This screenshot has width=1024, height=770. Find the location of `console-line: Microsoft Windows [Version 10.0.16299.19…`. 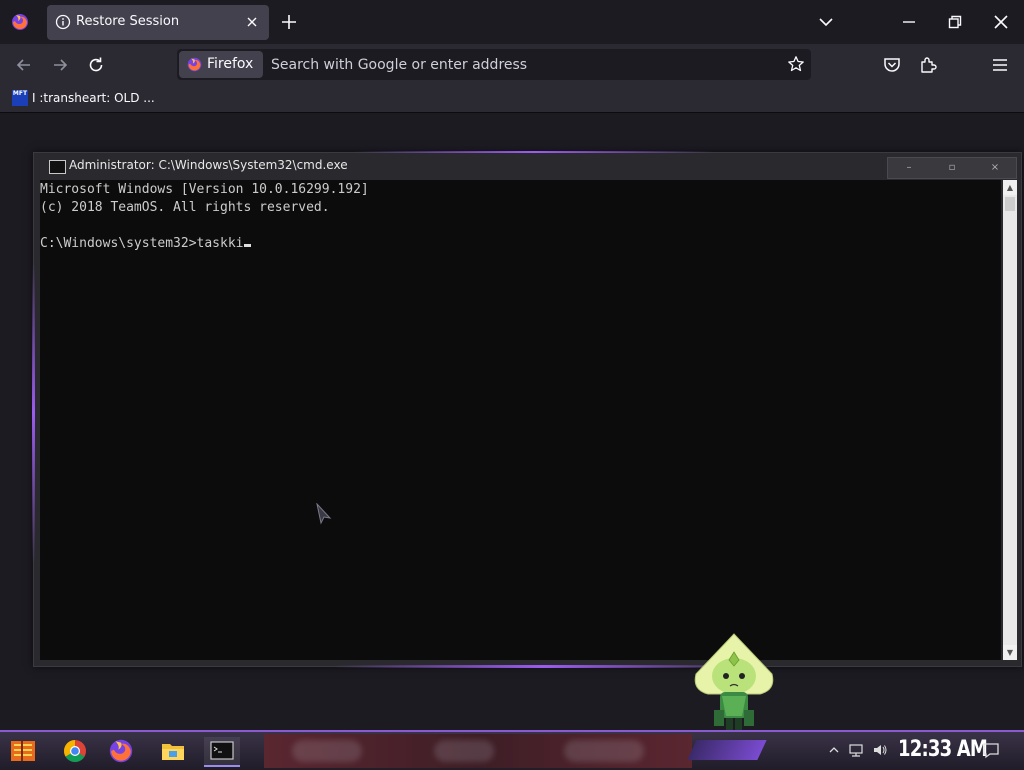

console-line: Microsoft Windows [Version 10.0.16299.19… is located at coordinates (204, 189).